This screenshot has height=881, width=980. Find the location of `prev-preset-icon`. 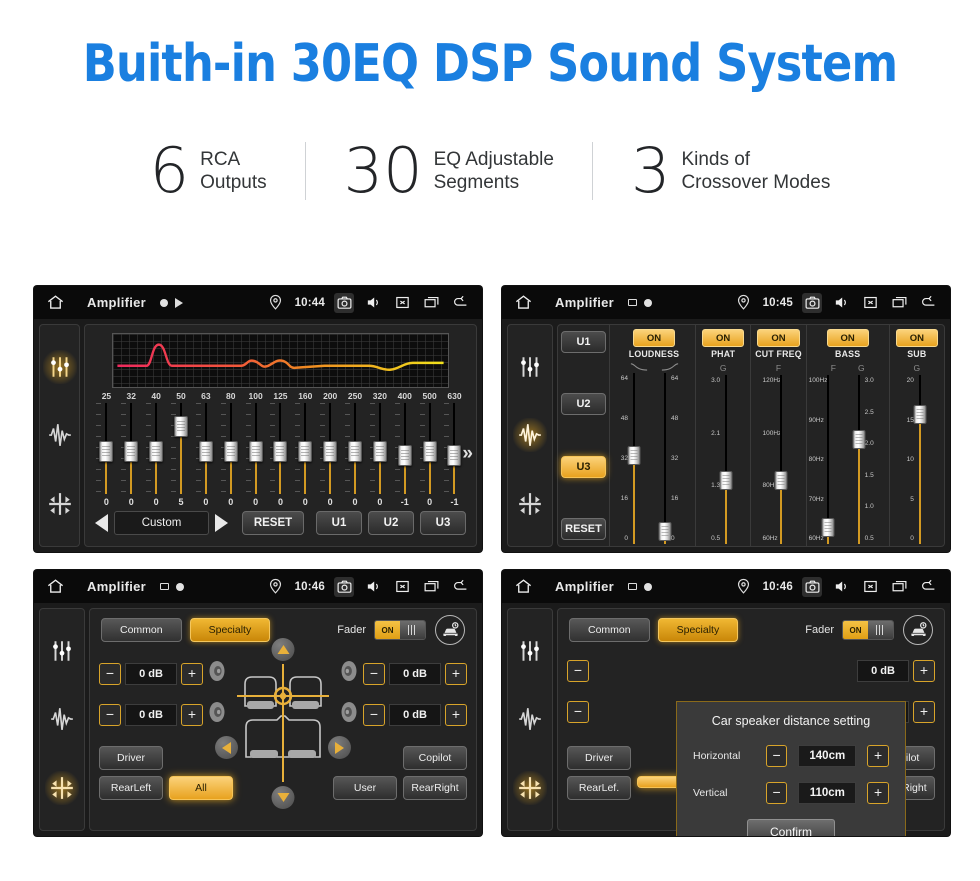

prev-preset-icon is located at coordinates (101, 523).